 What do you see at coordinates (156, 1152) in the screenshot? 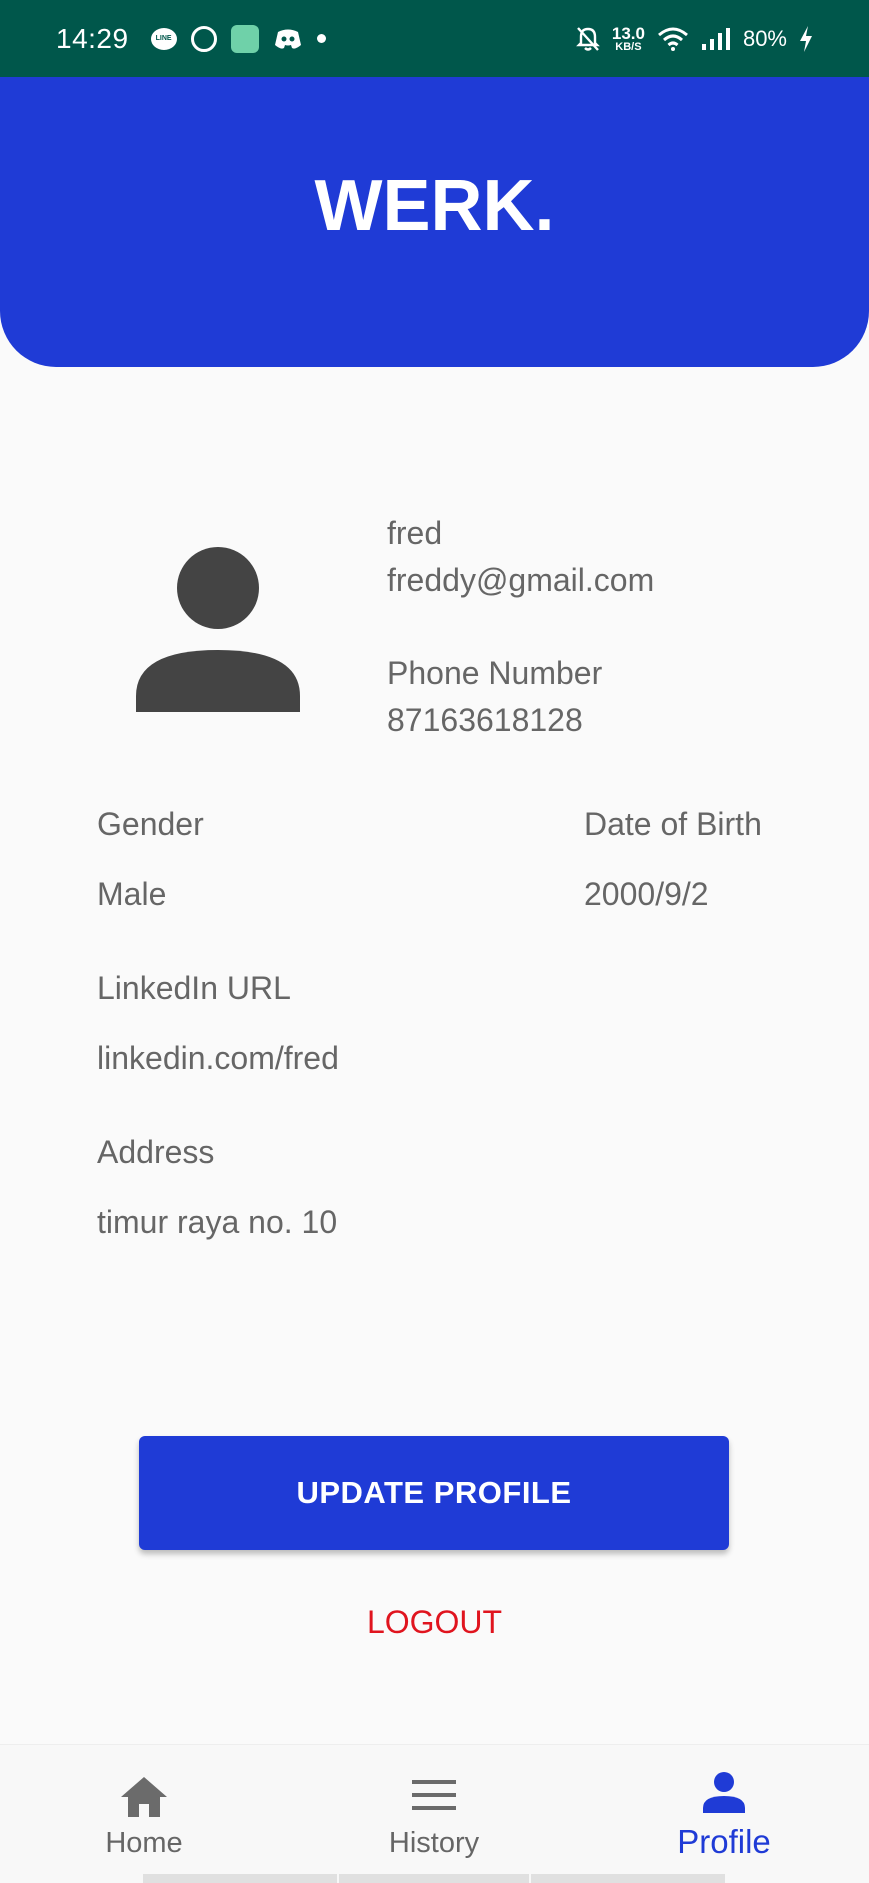
I see `address-label: Address` at bounding box center [156, 1152].